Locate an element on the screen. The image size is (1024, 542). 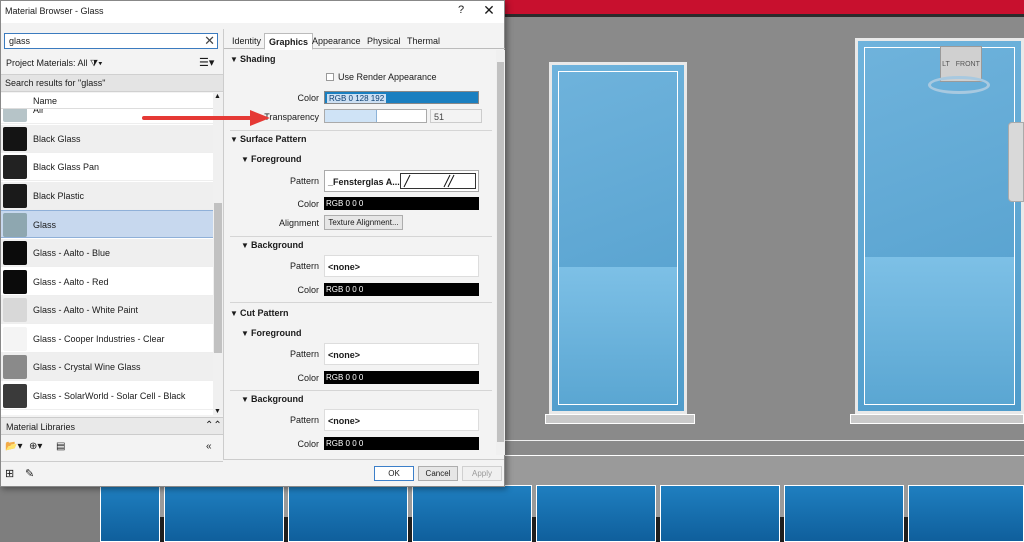
surface-fg-color-swatch: RGB 0 0 0 is located at coordinates (401, 203).